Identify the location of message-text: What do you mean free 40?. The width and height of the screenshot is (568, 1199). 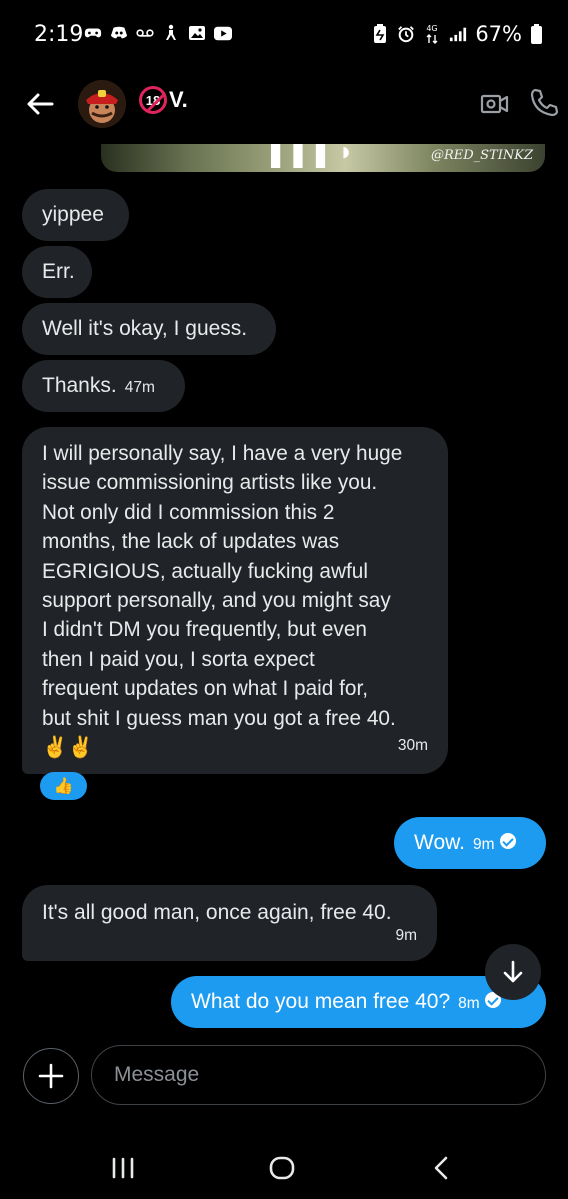
(321, 1001).